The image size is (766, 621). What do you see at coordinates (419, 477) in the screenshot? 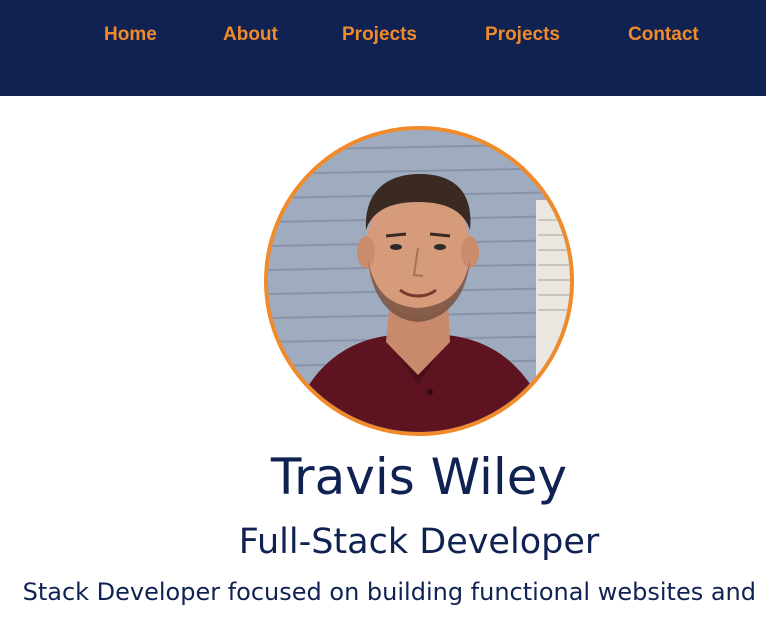
I see `profile-name: Travis Wiley` at bounding box center [419, 477].